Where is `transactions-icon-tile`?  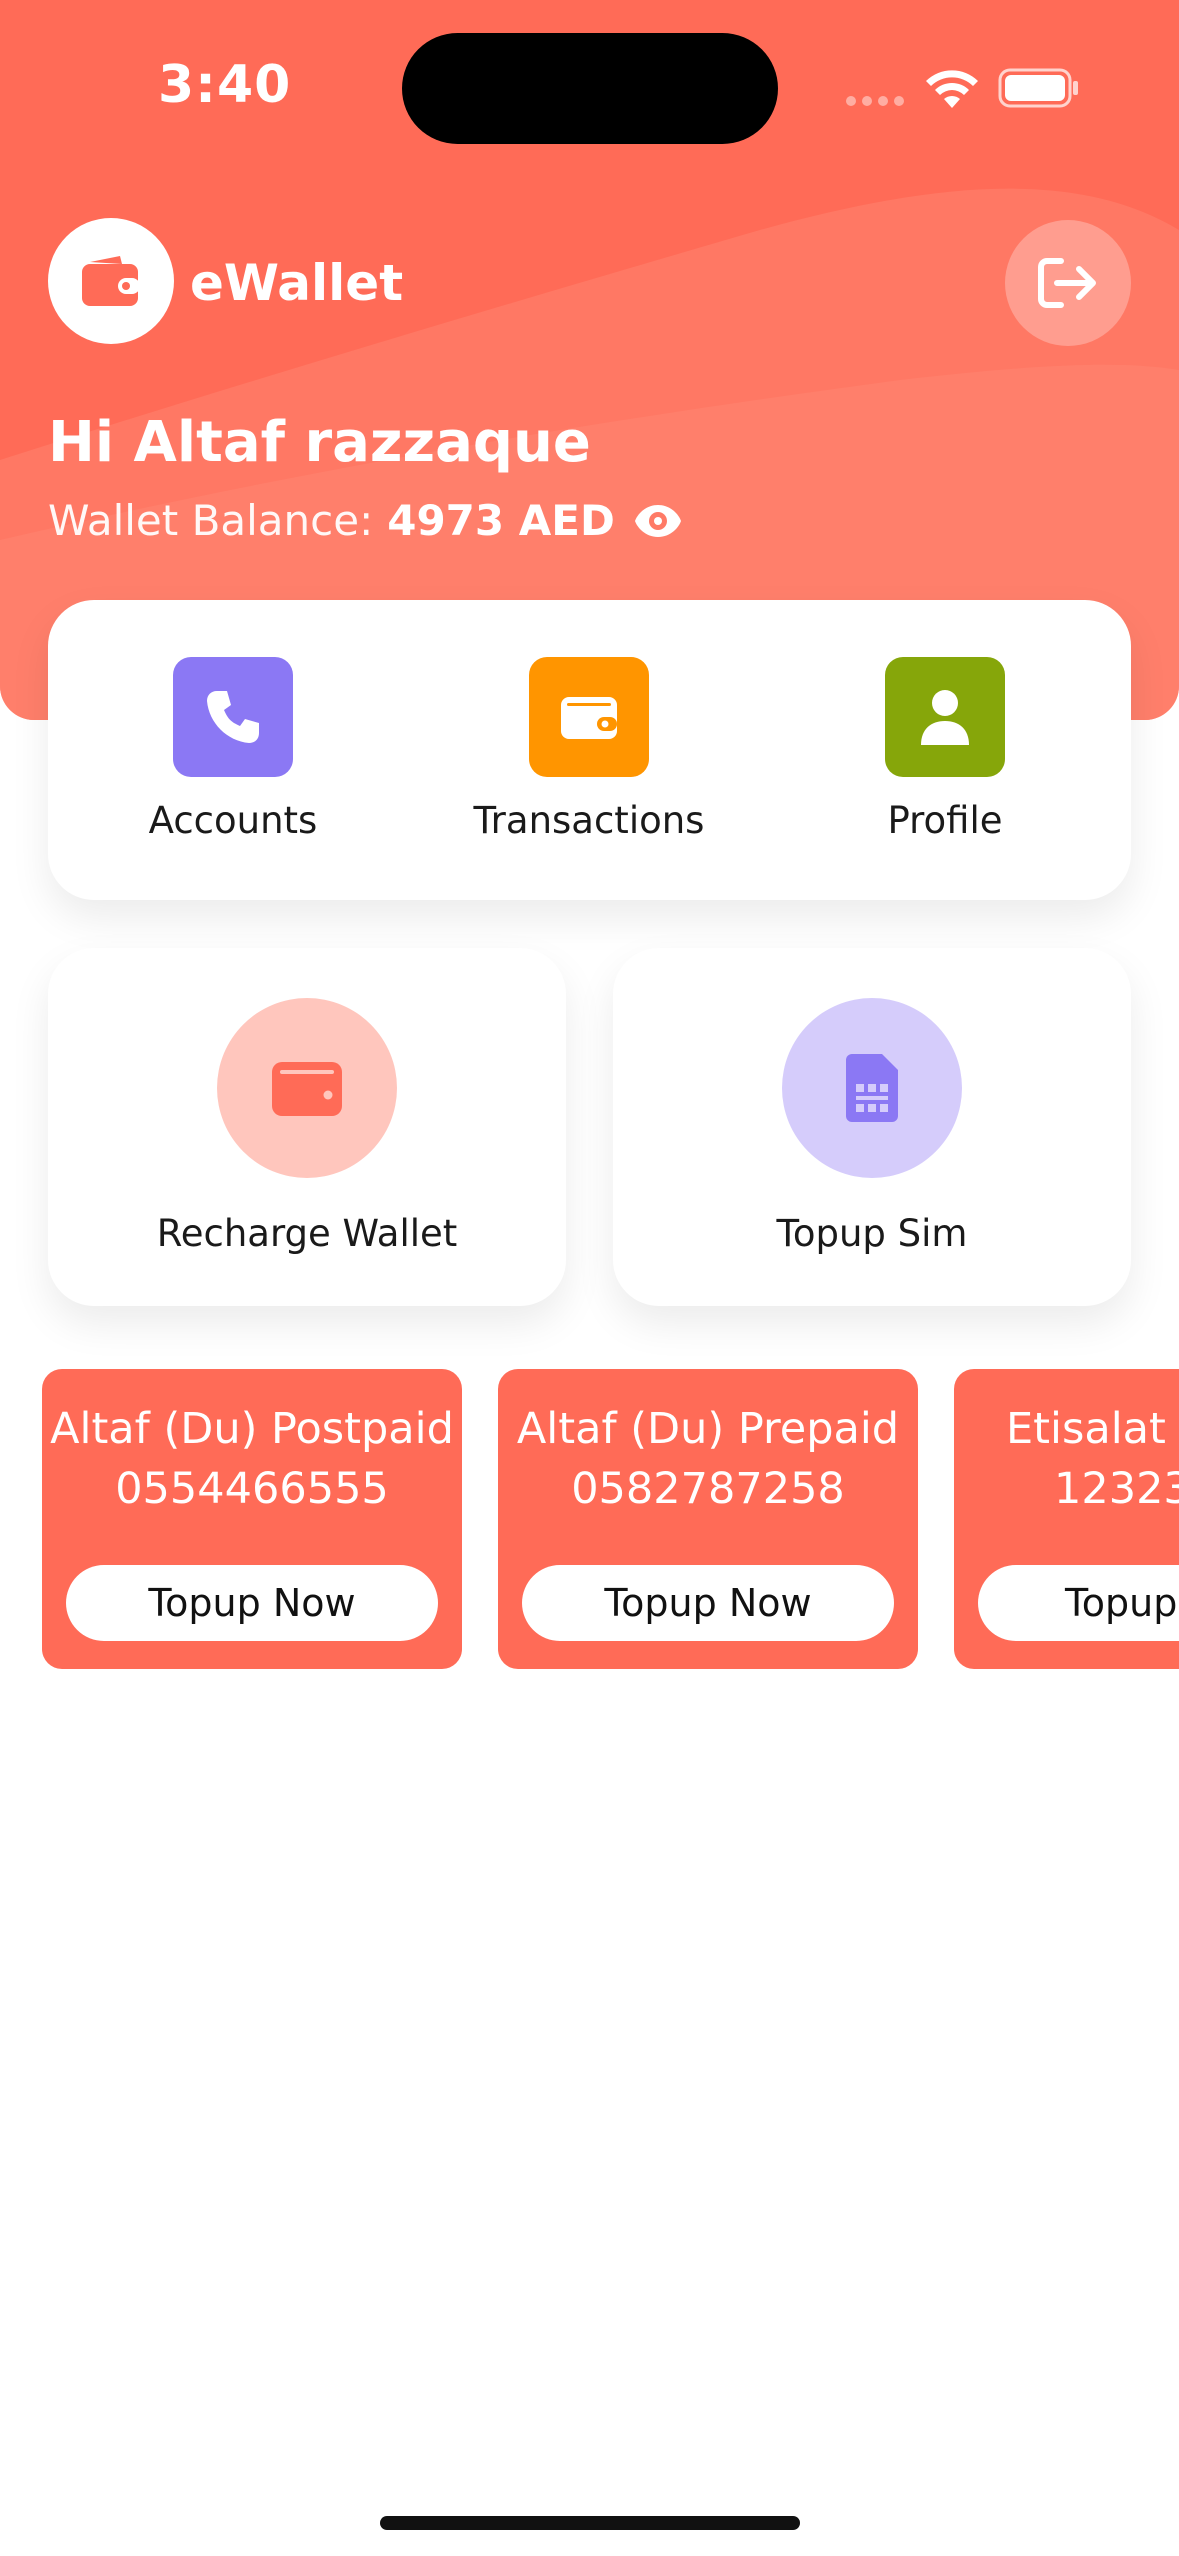
transactions-icon-tile is located at coordinates (589, 717).